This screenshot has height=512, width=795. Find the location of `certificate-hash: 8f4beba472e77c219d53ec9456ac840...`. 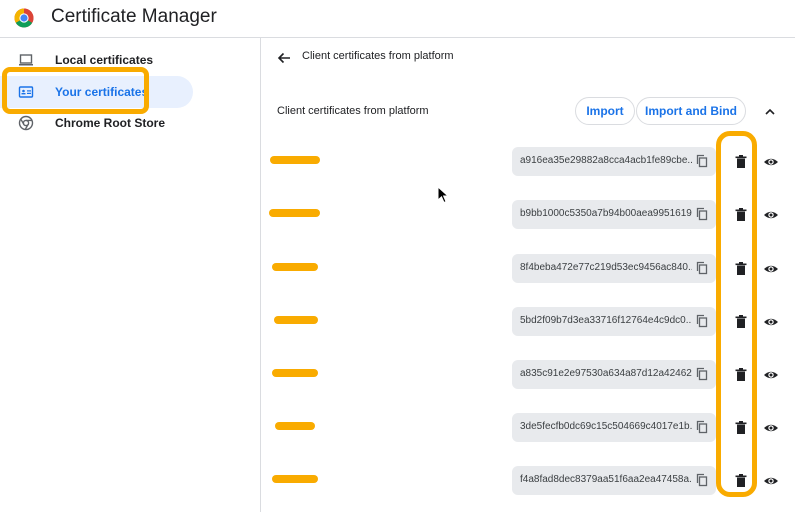

certificate-hash: 8f4beba472e77c219d53ec9456ac840... is located at coordinates (606, 267).